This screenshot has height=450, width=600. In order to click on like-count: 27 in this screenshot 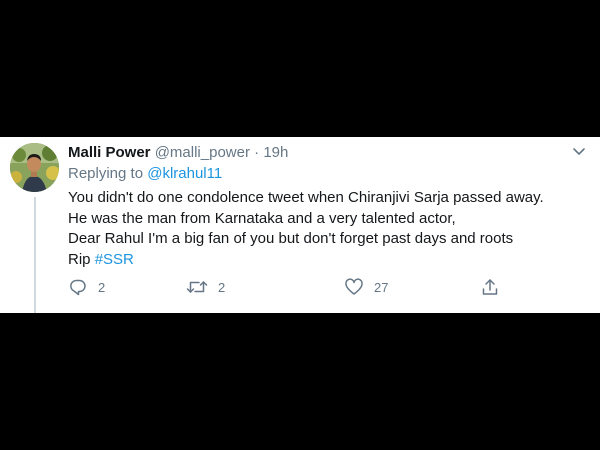, I will do `click(381, 287)`.